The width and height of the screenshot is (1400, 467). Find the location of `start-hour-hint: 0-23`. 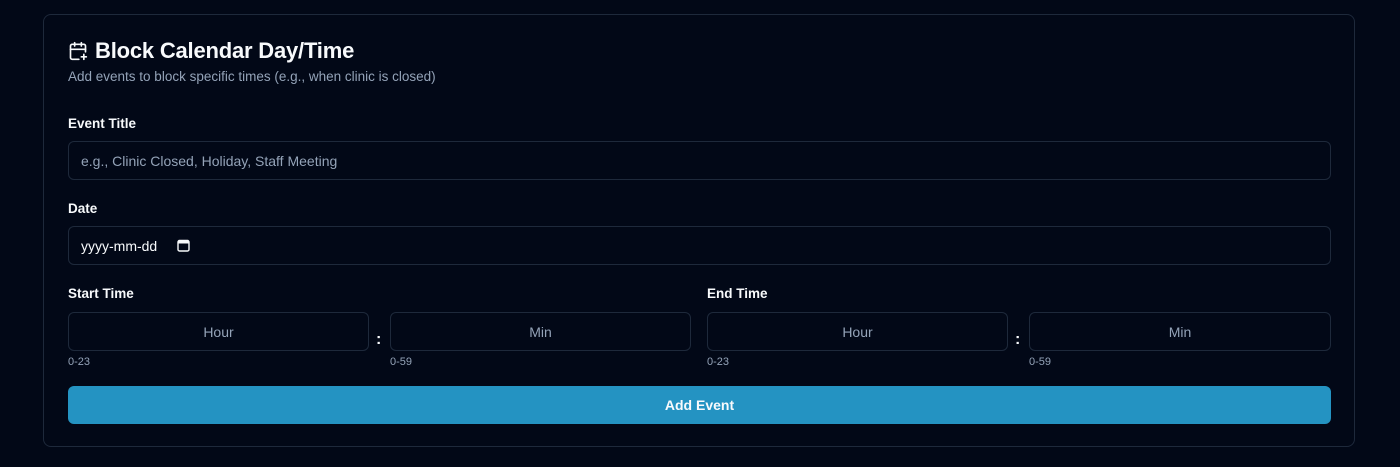

start-hour-hint: 0-23 is located at coordinates (79, 362).